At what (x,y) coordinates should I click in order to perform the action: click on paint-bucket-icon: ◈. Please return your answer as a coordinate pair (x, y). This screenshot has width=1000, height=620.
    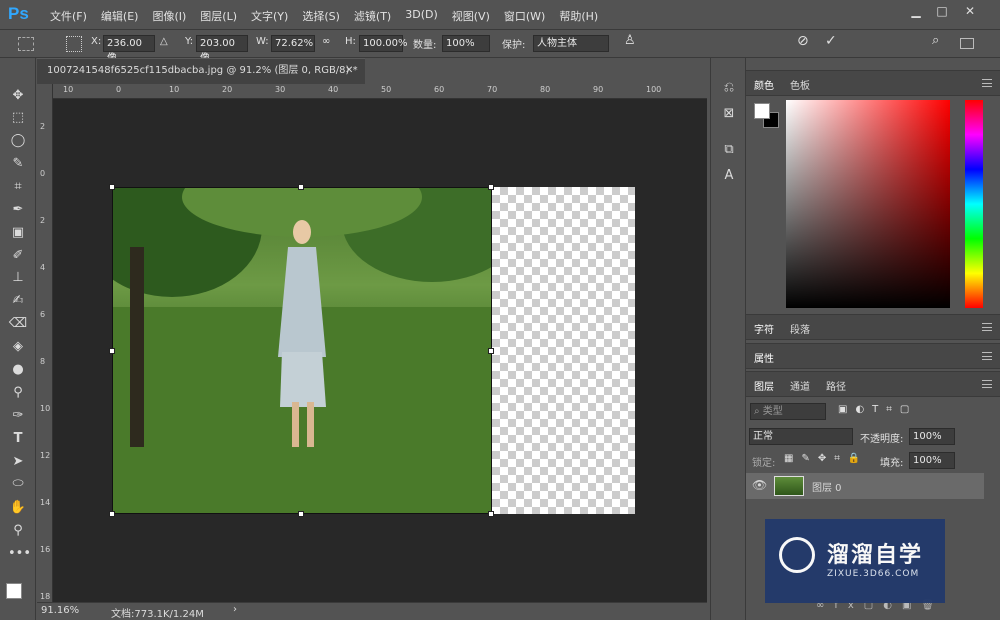
    Looking at the image, I should click on (18, 347).